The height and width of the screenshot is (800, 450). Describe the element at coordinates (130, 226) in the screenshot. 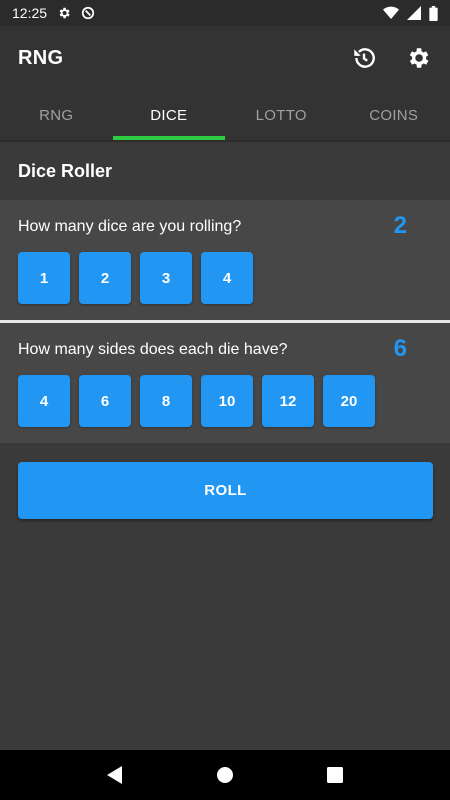

I see `dice-count-question: How many dice are you rolling?` at that location.